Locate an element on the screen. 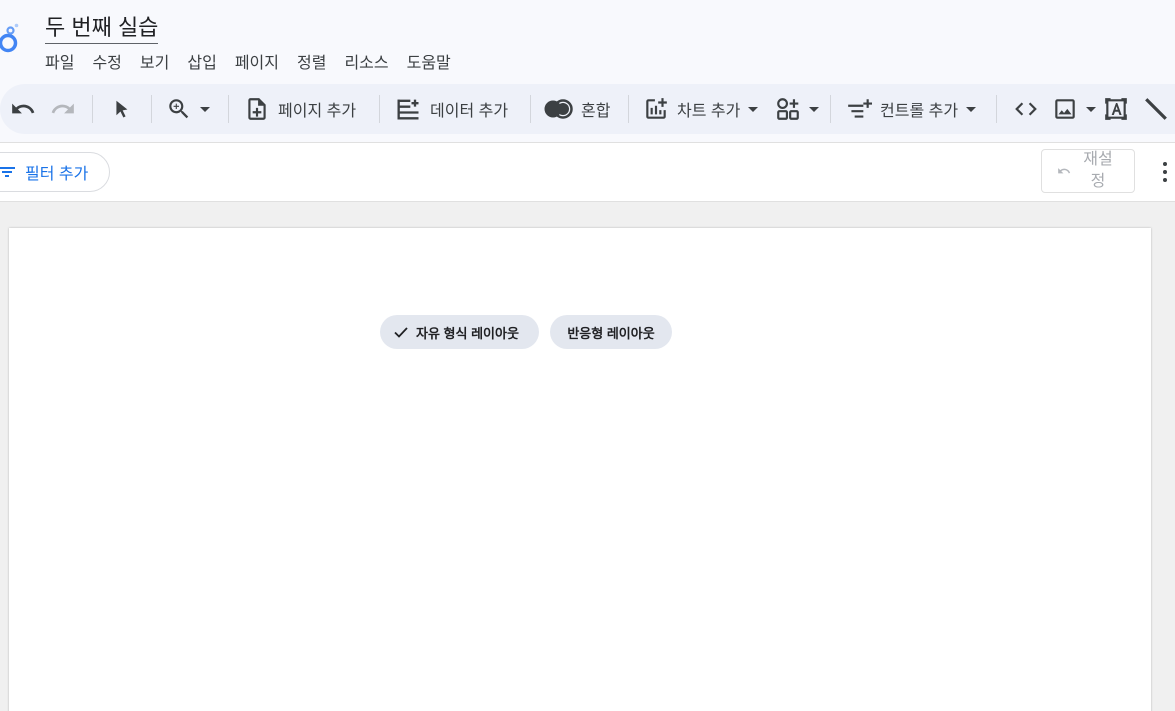 Image resolution: width=1175 pixels, height=711 pixels. reset-button: 재설정 is located at coordinates (1088, 171).